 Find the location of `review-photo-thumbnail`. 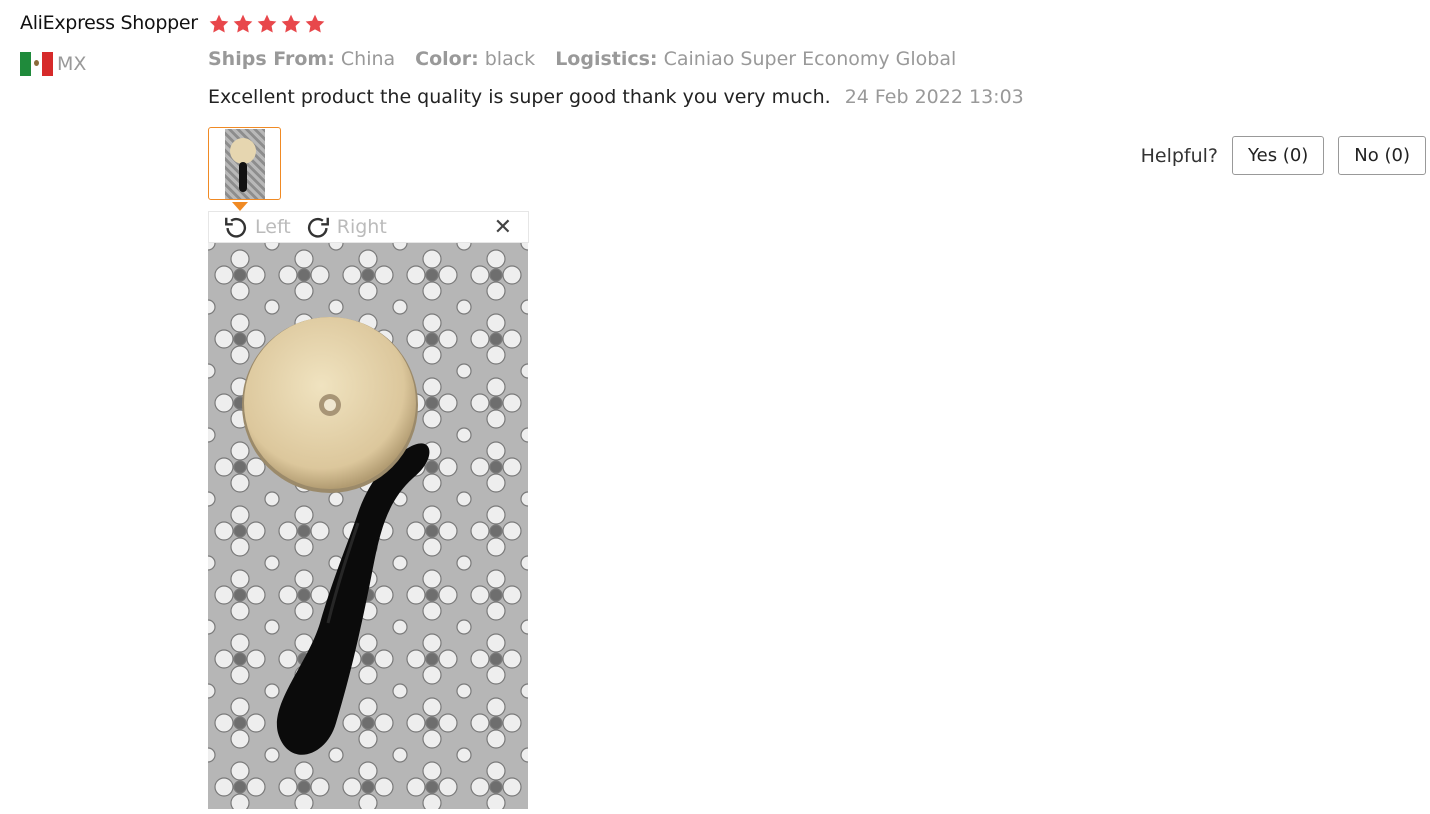

review-photo-thumbnail is located at coordinates (244, 163).